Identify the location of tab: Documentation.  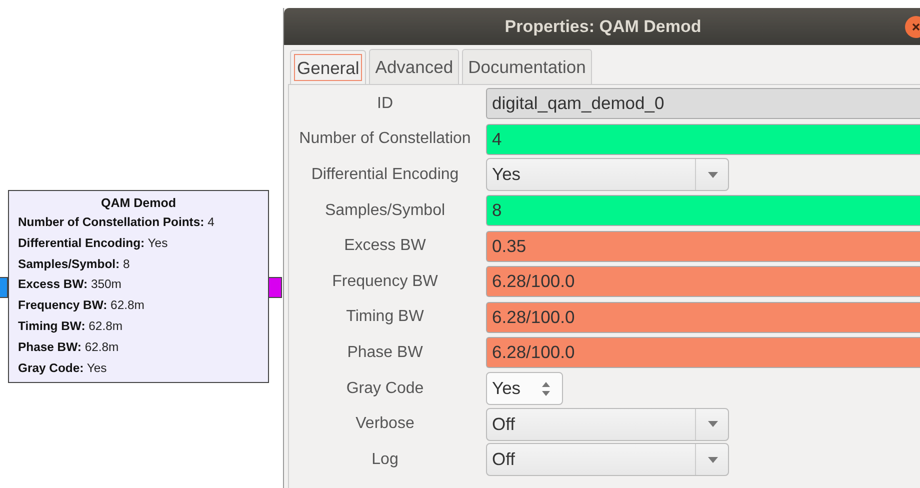
(527, 66).